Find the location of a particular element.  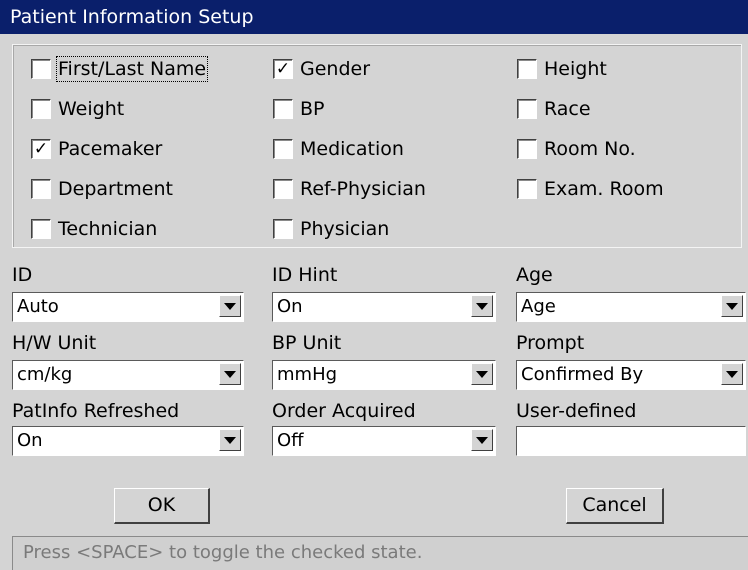

prompt-label: Prompt is located at coordinates (550, 343).